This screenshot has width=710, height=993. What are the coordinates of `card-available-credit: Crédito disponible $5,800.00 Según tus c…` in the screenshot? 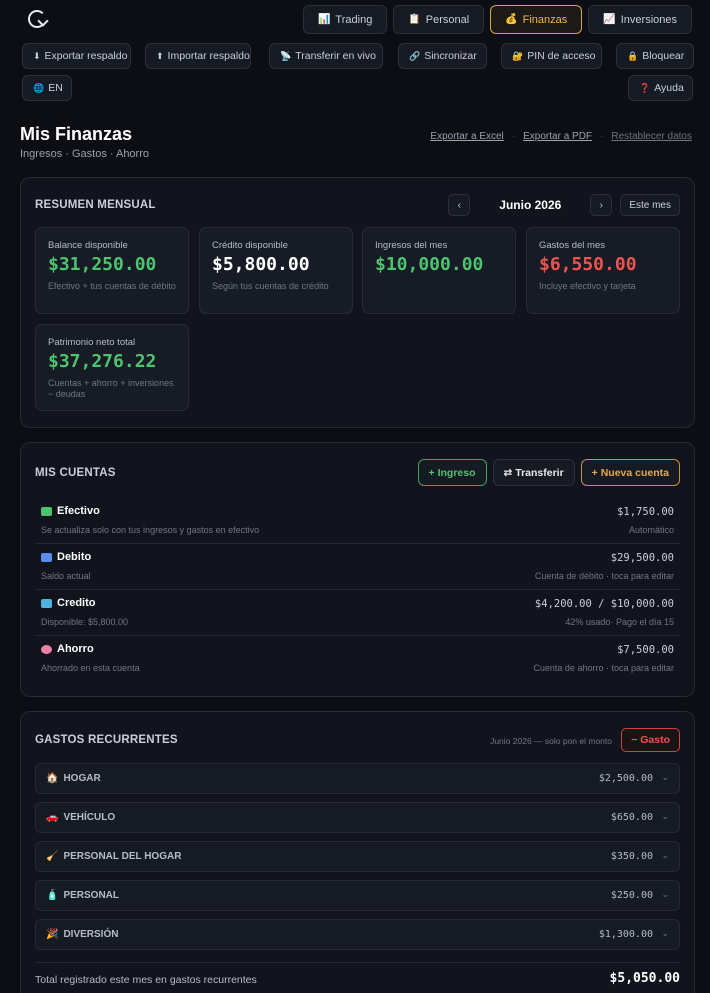 It's located at (276, 270).